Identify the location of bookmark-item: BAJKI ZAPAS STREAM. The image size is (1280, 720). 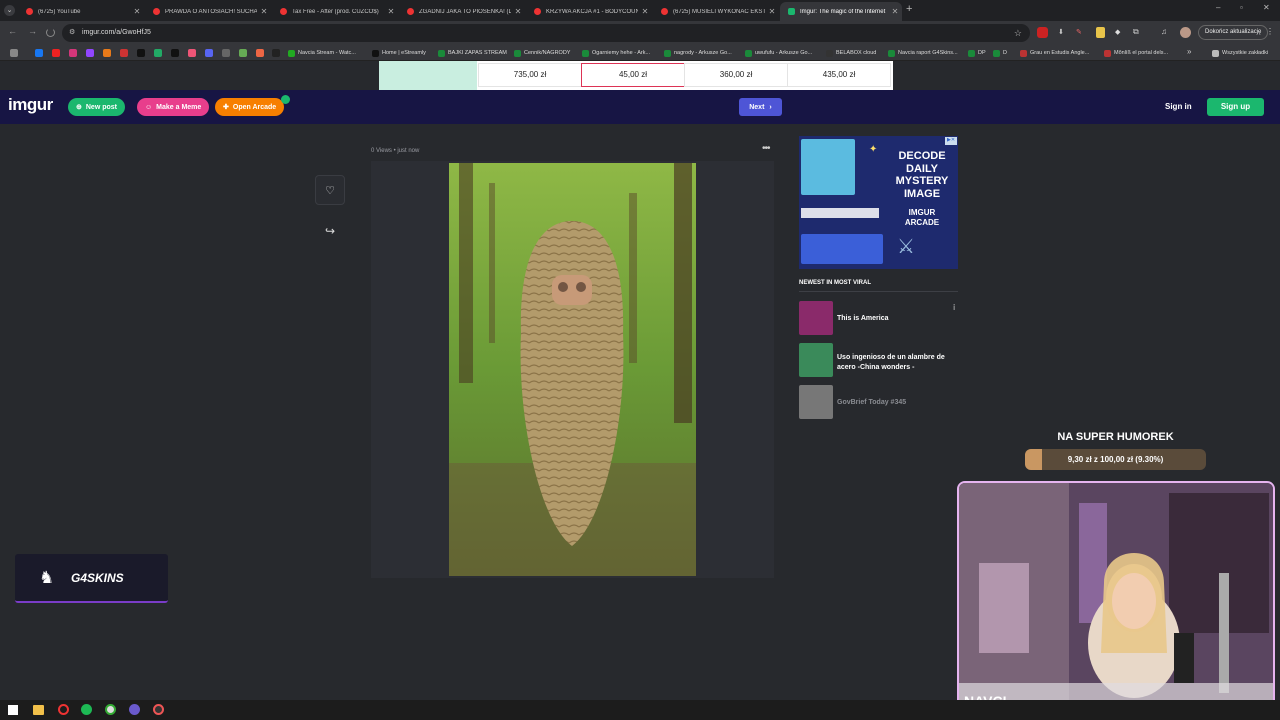
(472, 53).